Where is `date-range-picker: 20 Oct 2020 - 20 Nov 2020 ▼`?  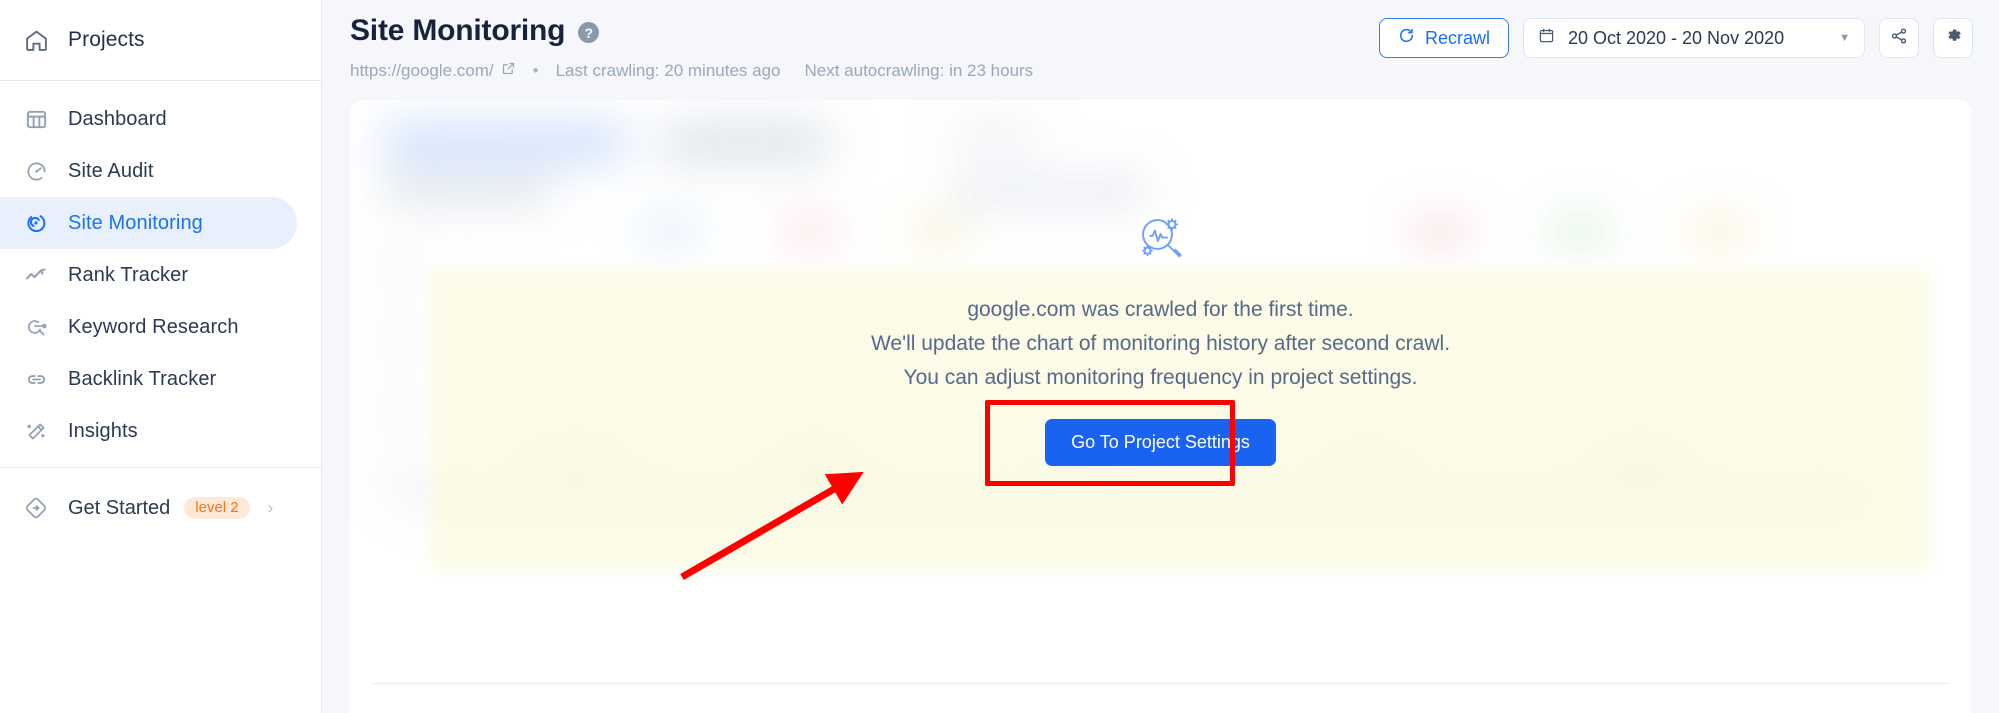 date-range-picker: 20 Oct 2020 - 20 Nov 2020 ▼ is located at coordinates (1693, 38).